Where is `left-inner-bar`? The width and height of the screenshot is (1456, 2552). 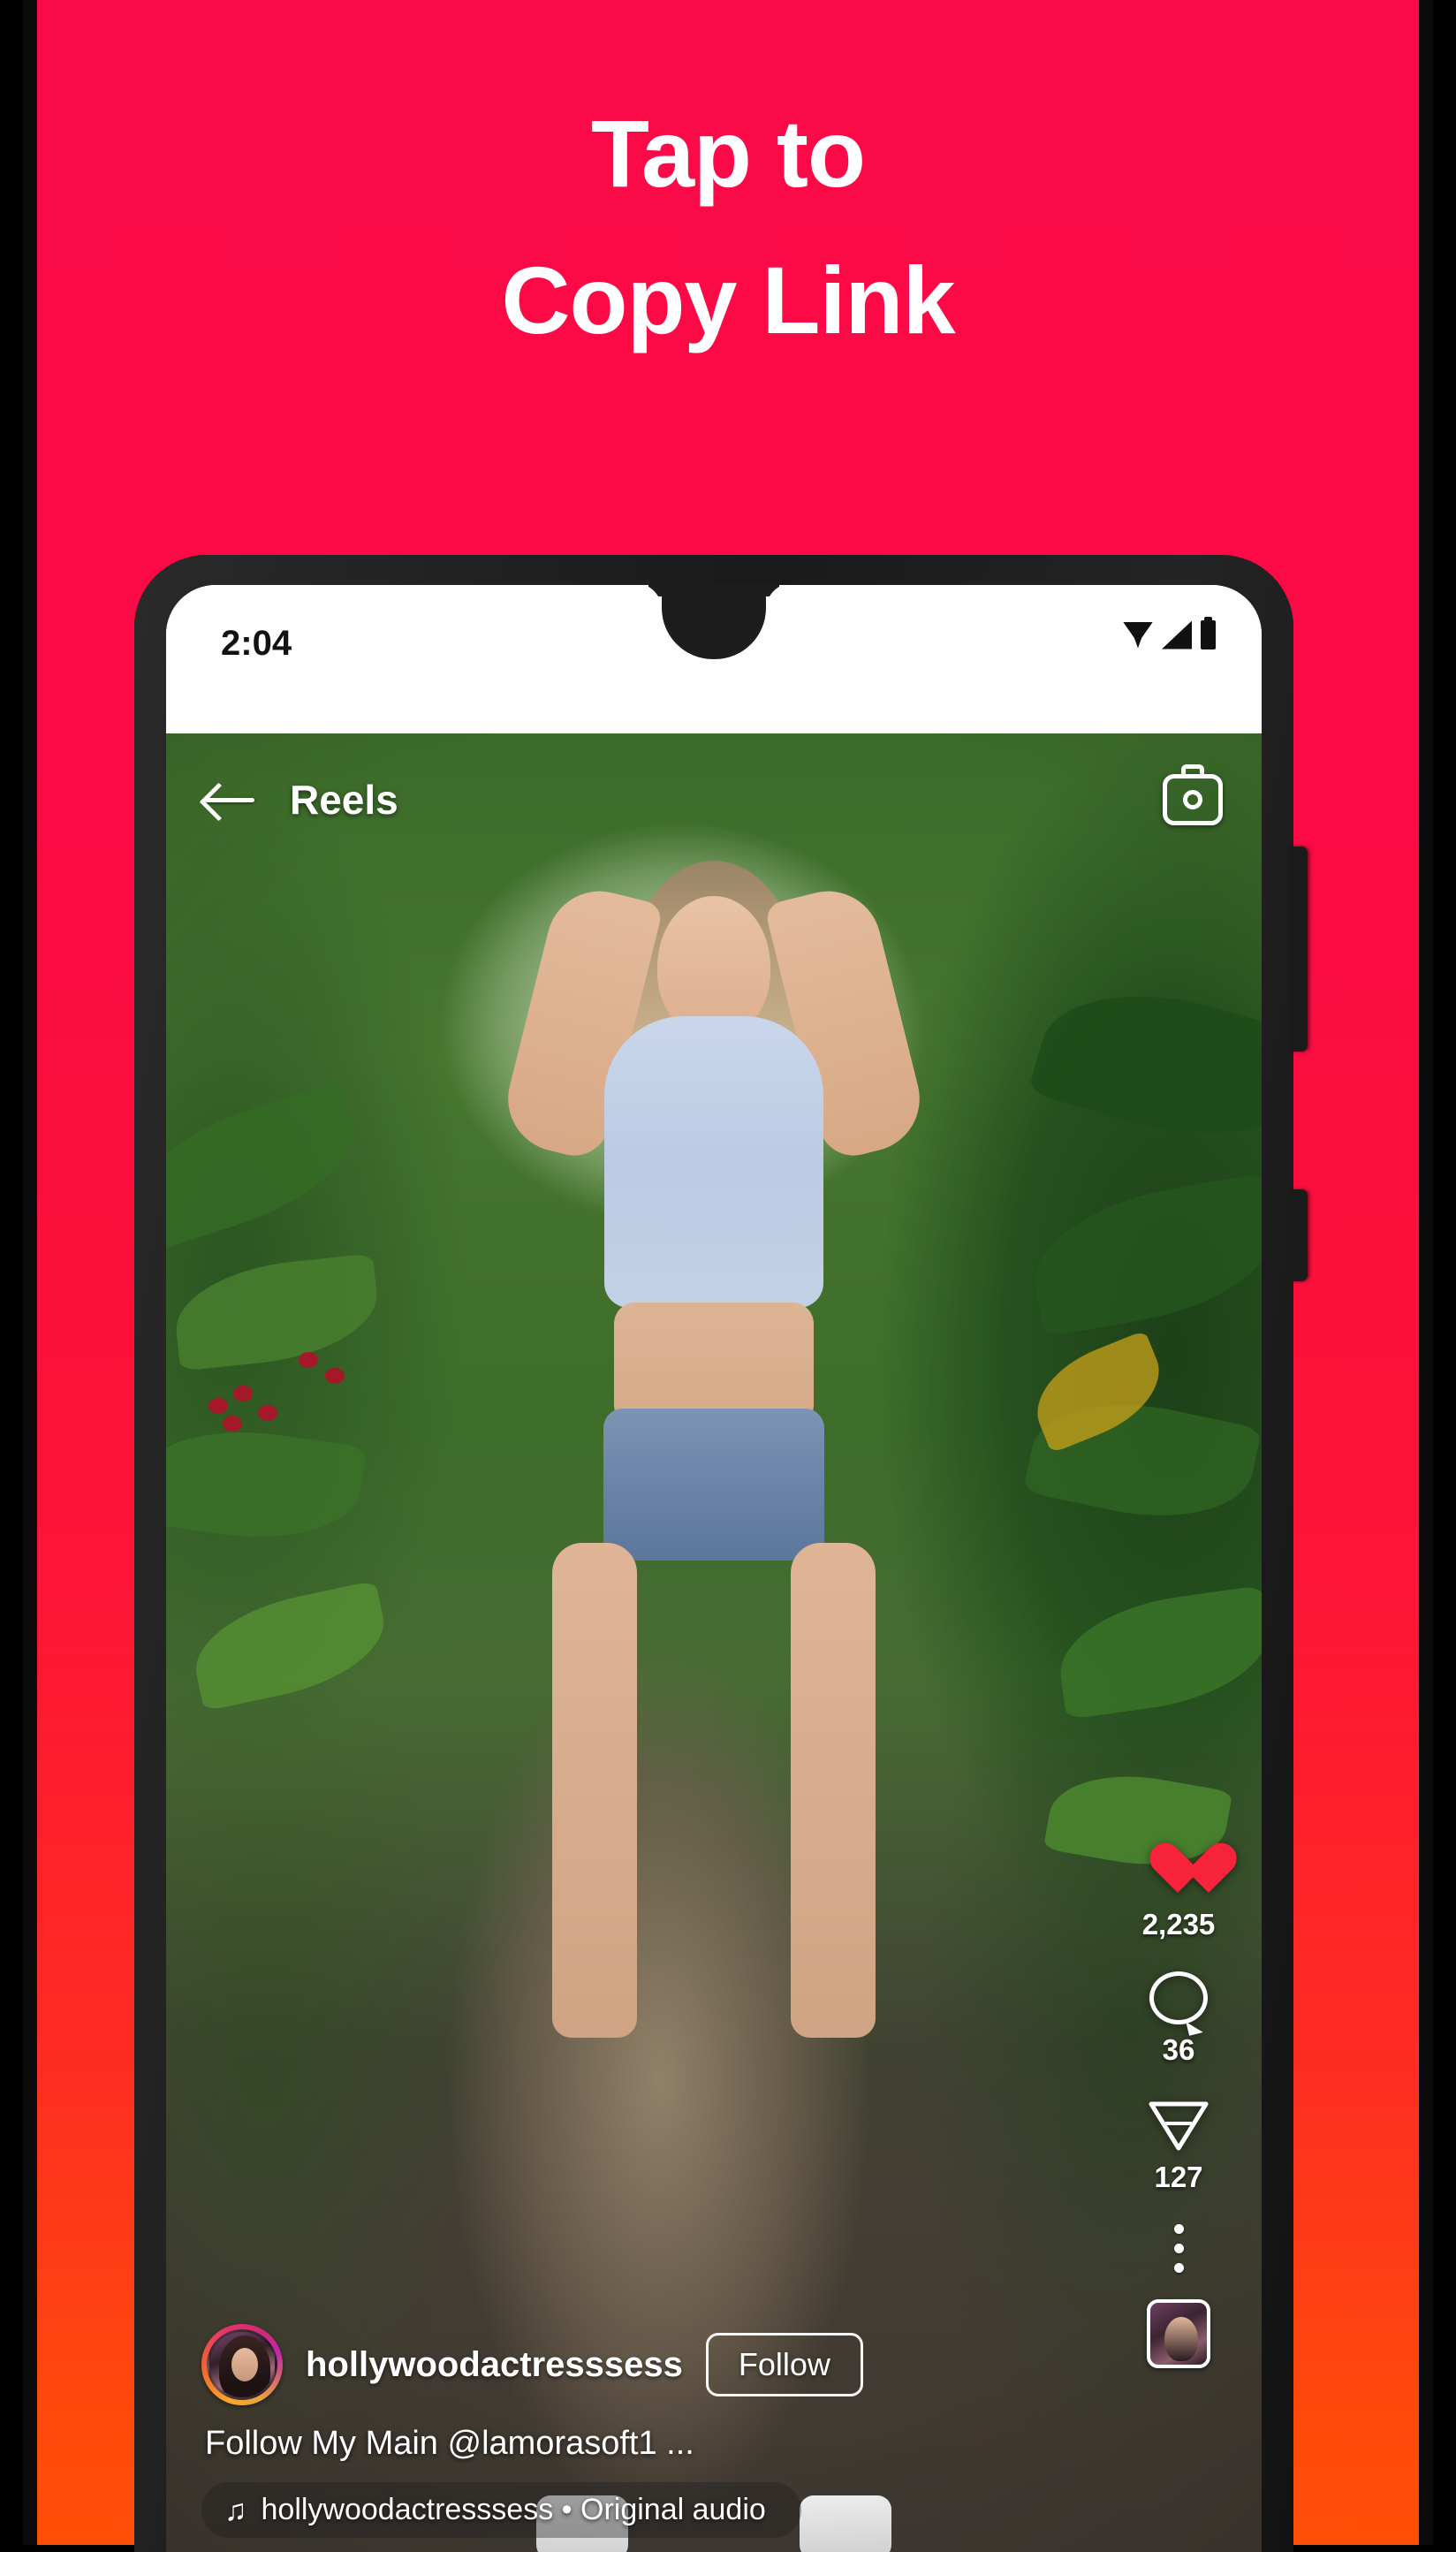
left-inner-bar is located at coordinates (30, 1272).